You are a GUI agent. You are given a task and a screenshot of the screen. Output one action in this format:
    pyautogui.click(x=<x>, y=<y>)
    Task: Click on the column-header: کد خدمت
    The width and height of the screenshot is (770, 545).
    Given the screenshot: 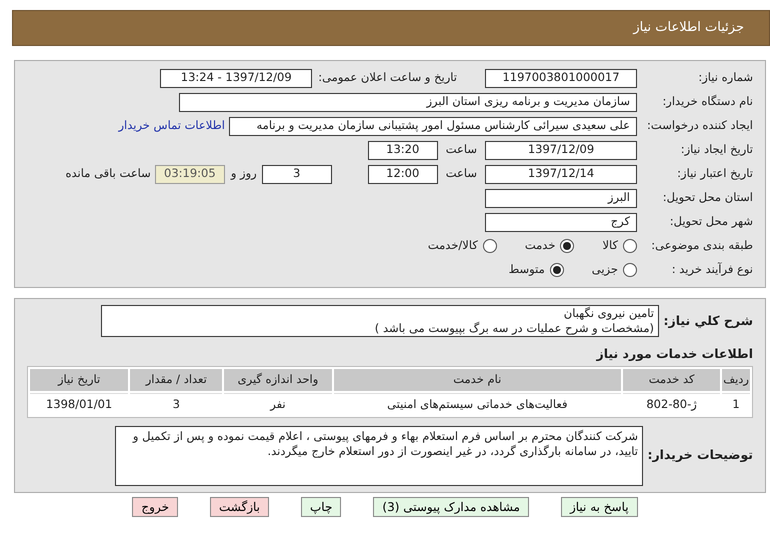 What is the action you would take?
    pyautogui.click(x=671, y=379)
    